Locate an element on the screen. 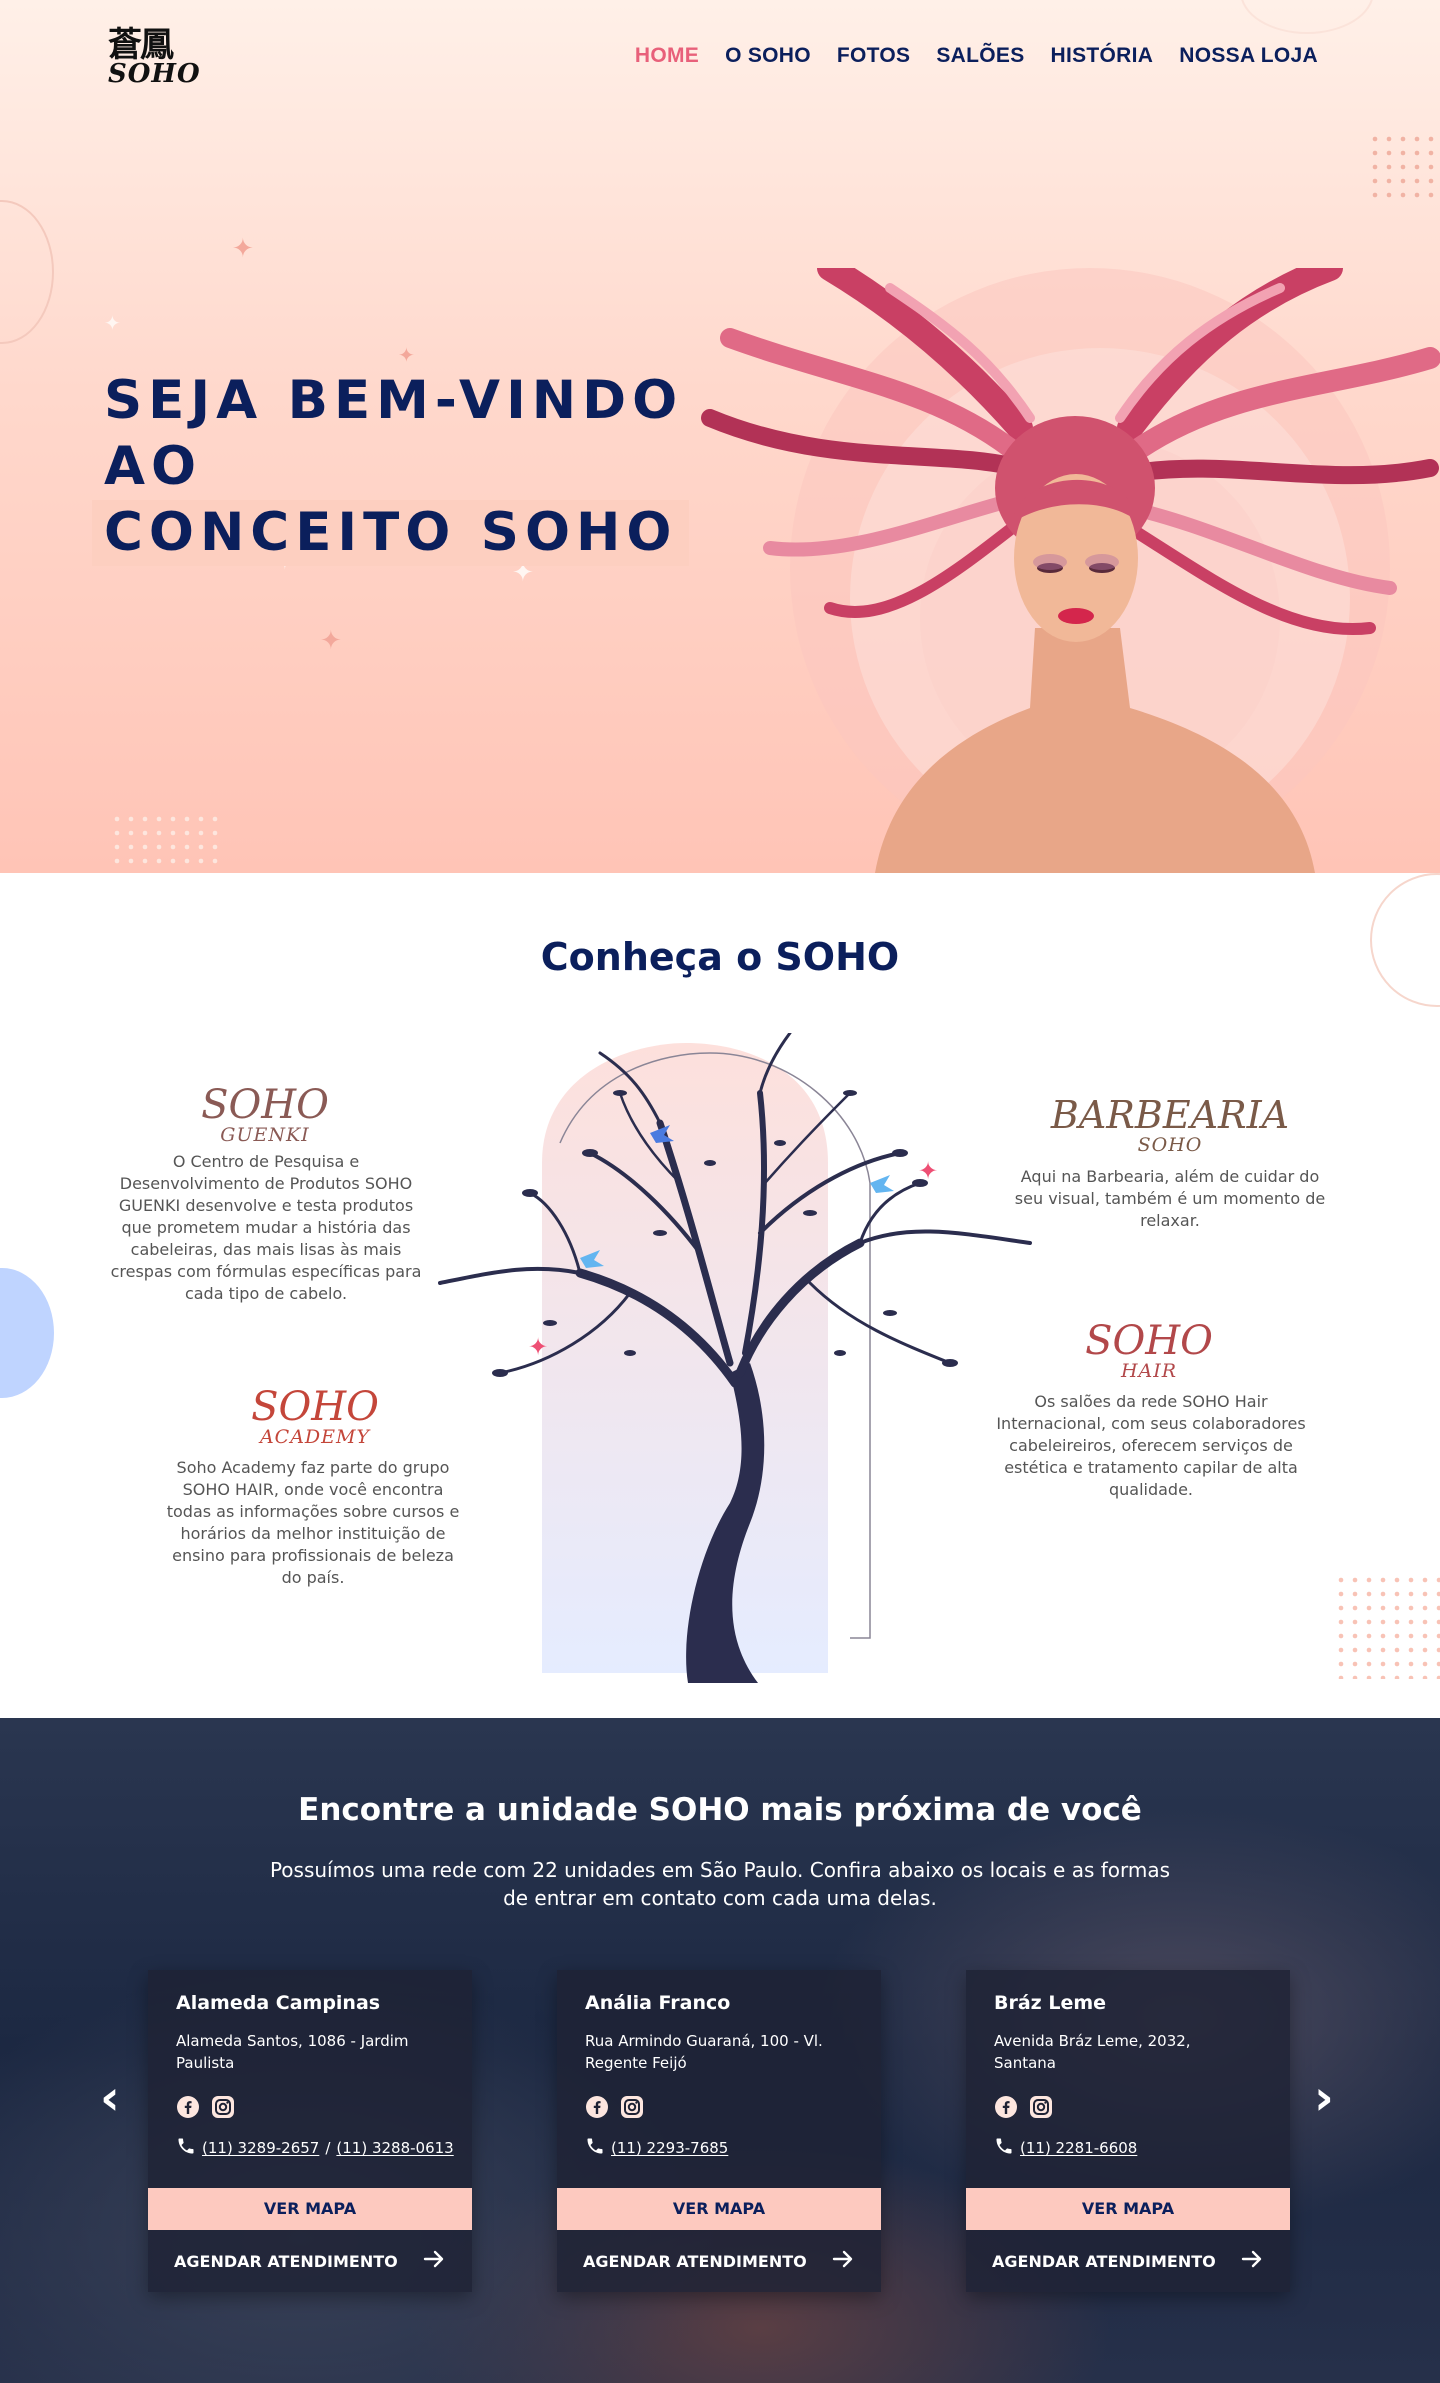 The width and height of the screenshot is (1440, 2383). conheca-title: Conheça o SOHO is located at coordinates (720, 957).